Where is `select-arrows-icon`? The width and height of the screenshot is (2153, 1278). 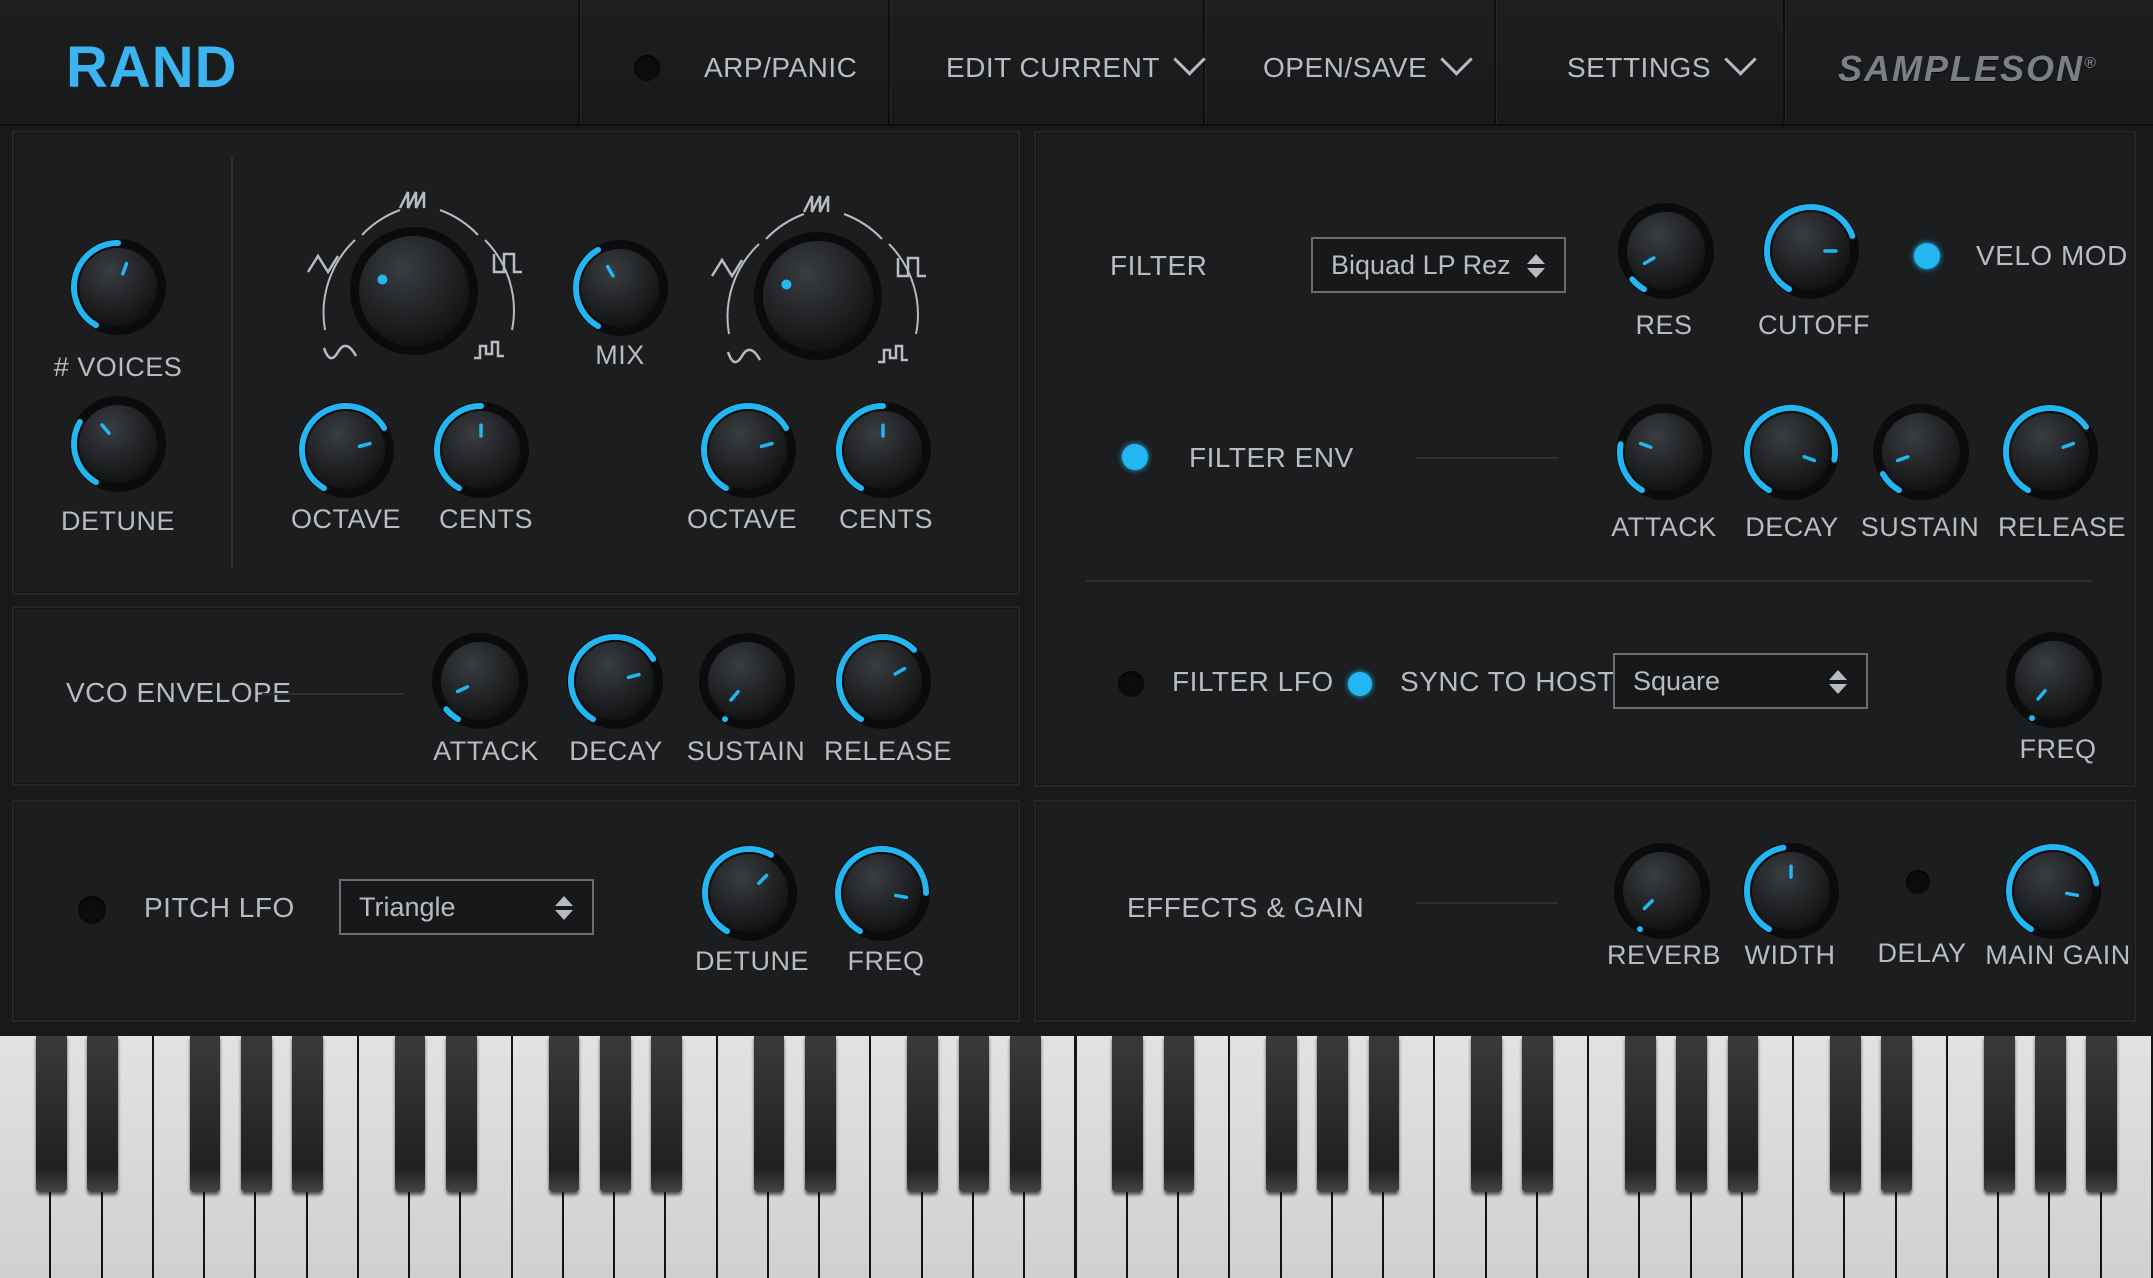 select-arrows-icon is located at coordinates (564, 908).